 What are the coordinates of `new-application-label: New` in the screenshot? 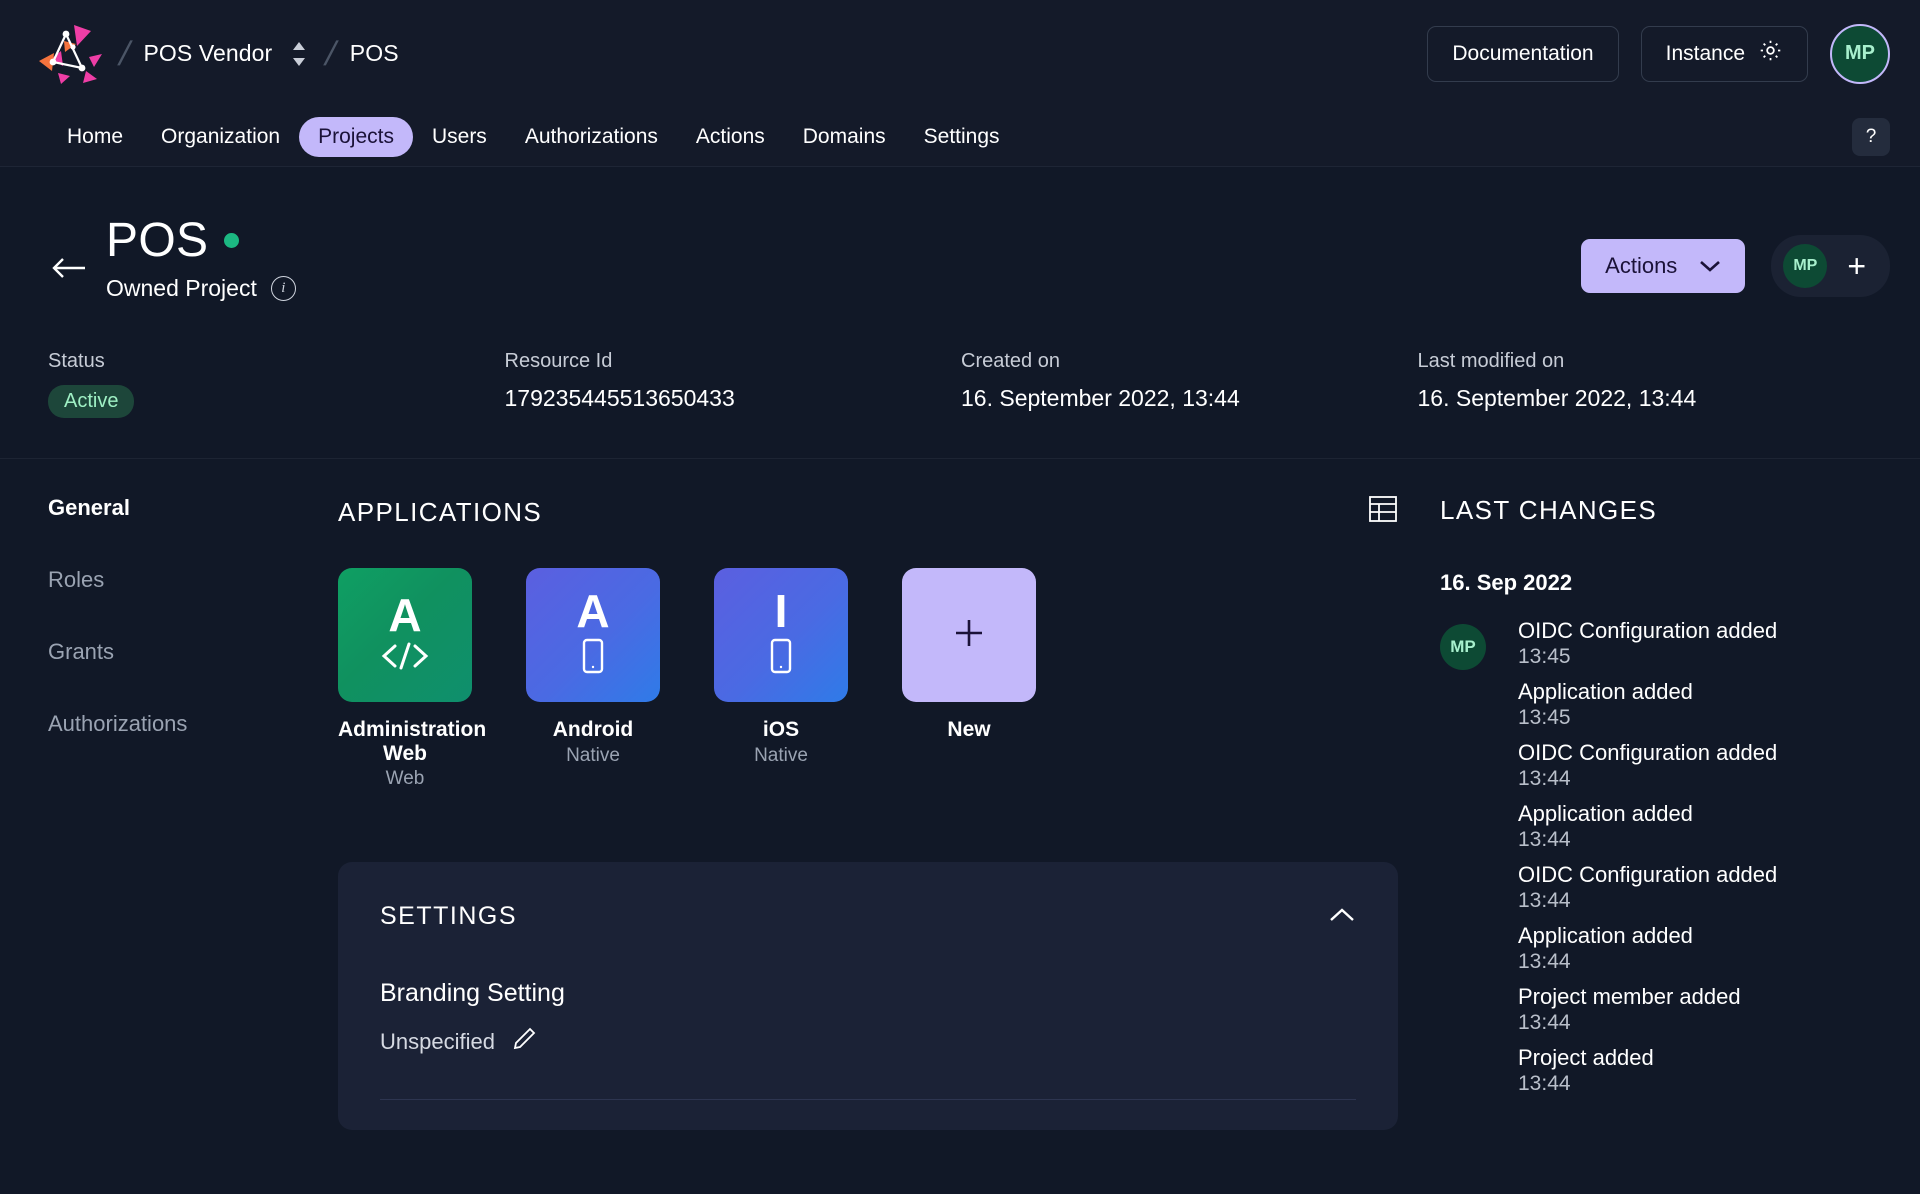 It's located at (969, 729).